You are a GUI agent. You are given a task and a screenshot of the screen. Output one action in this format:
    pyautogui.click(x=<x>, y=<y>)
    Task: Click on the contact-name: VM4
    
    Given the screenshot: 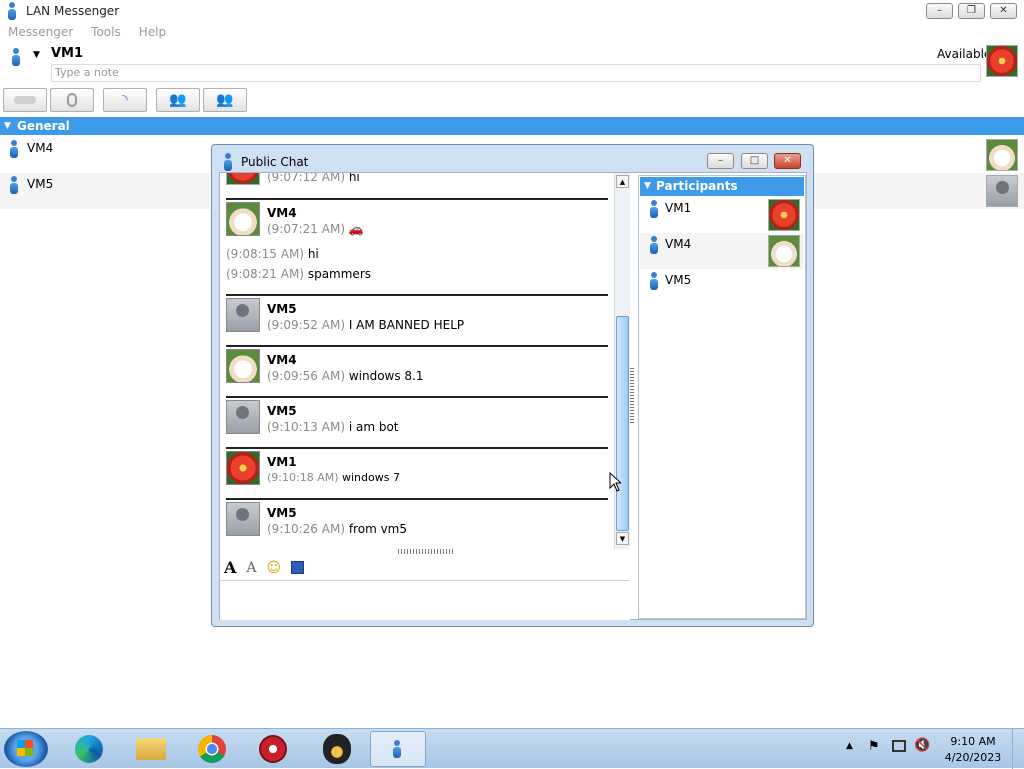 What is the action you would take?
    pyautogui.click(x=40, y=148)
    